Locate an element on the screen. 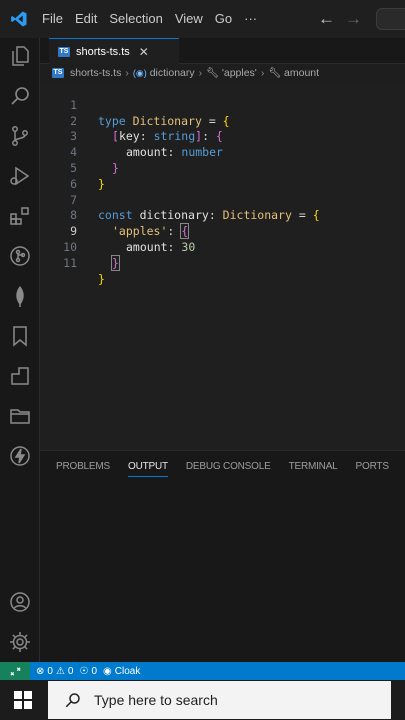 This screenshot has height=720, width=405. breadcrumb-file: shorts-ts.ts is located at coordinates (95, 73).